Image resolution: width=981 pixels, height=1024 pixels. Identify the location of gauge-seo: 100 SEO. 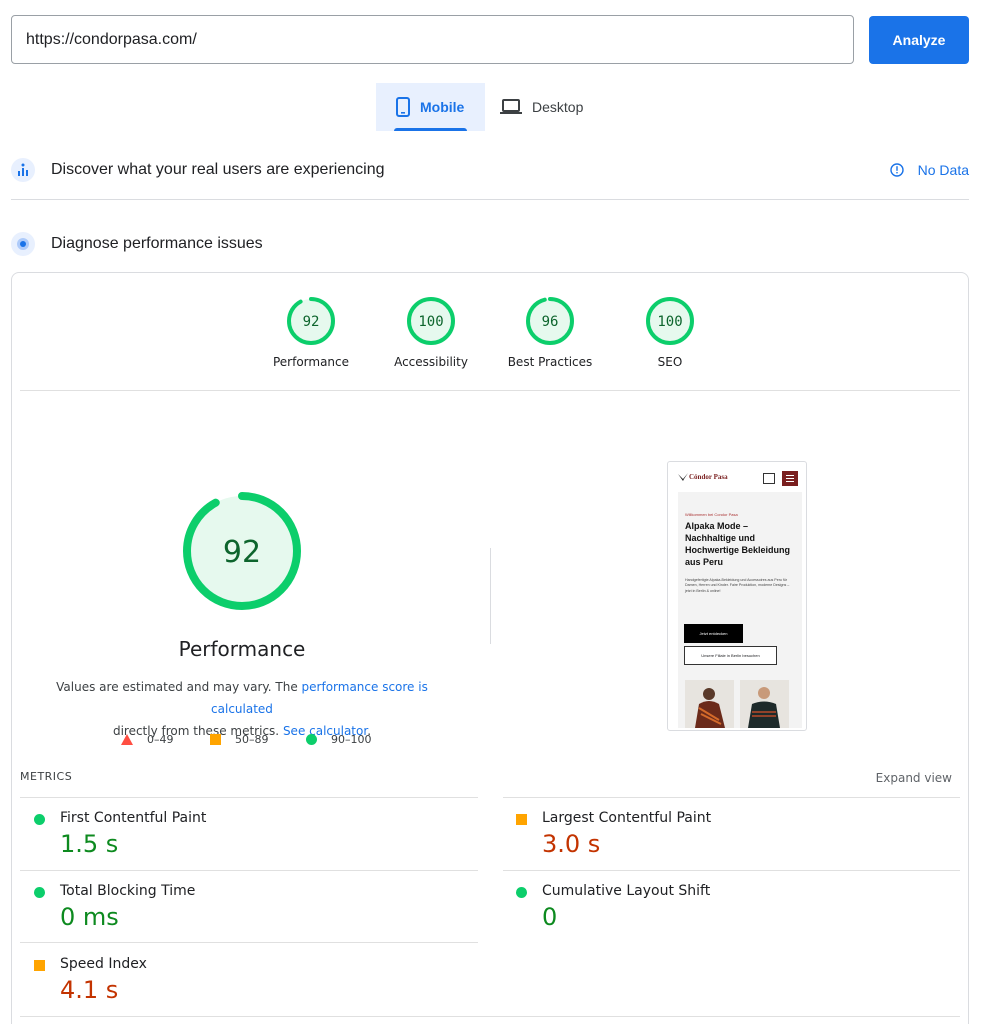
(670, 332).